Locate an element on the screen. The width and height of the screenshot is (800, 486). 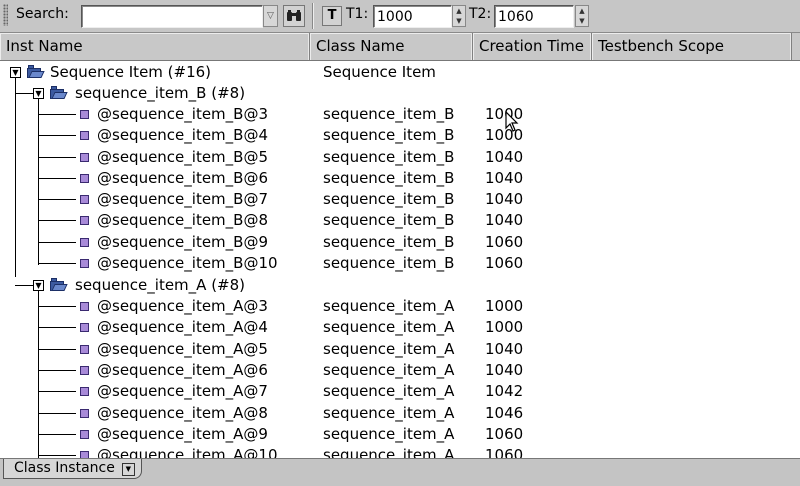
binoculars-icon is located at coordinates (294, 15).